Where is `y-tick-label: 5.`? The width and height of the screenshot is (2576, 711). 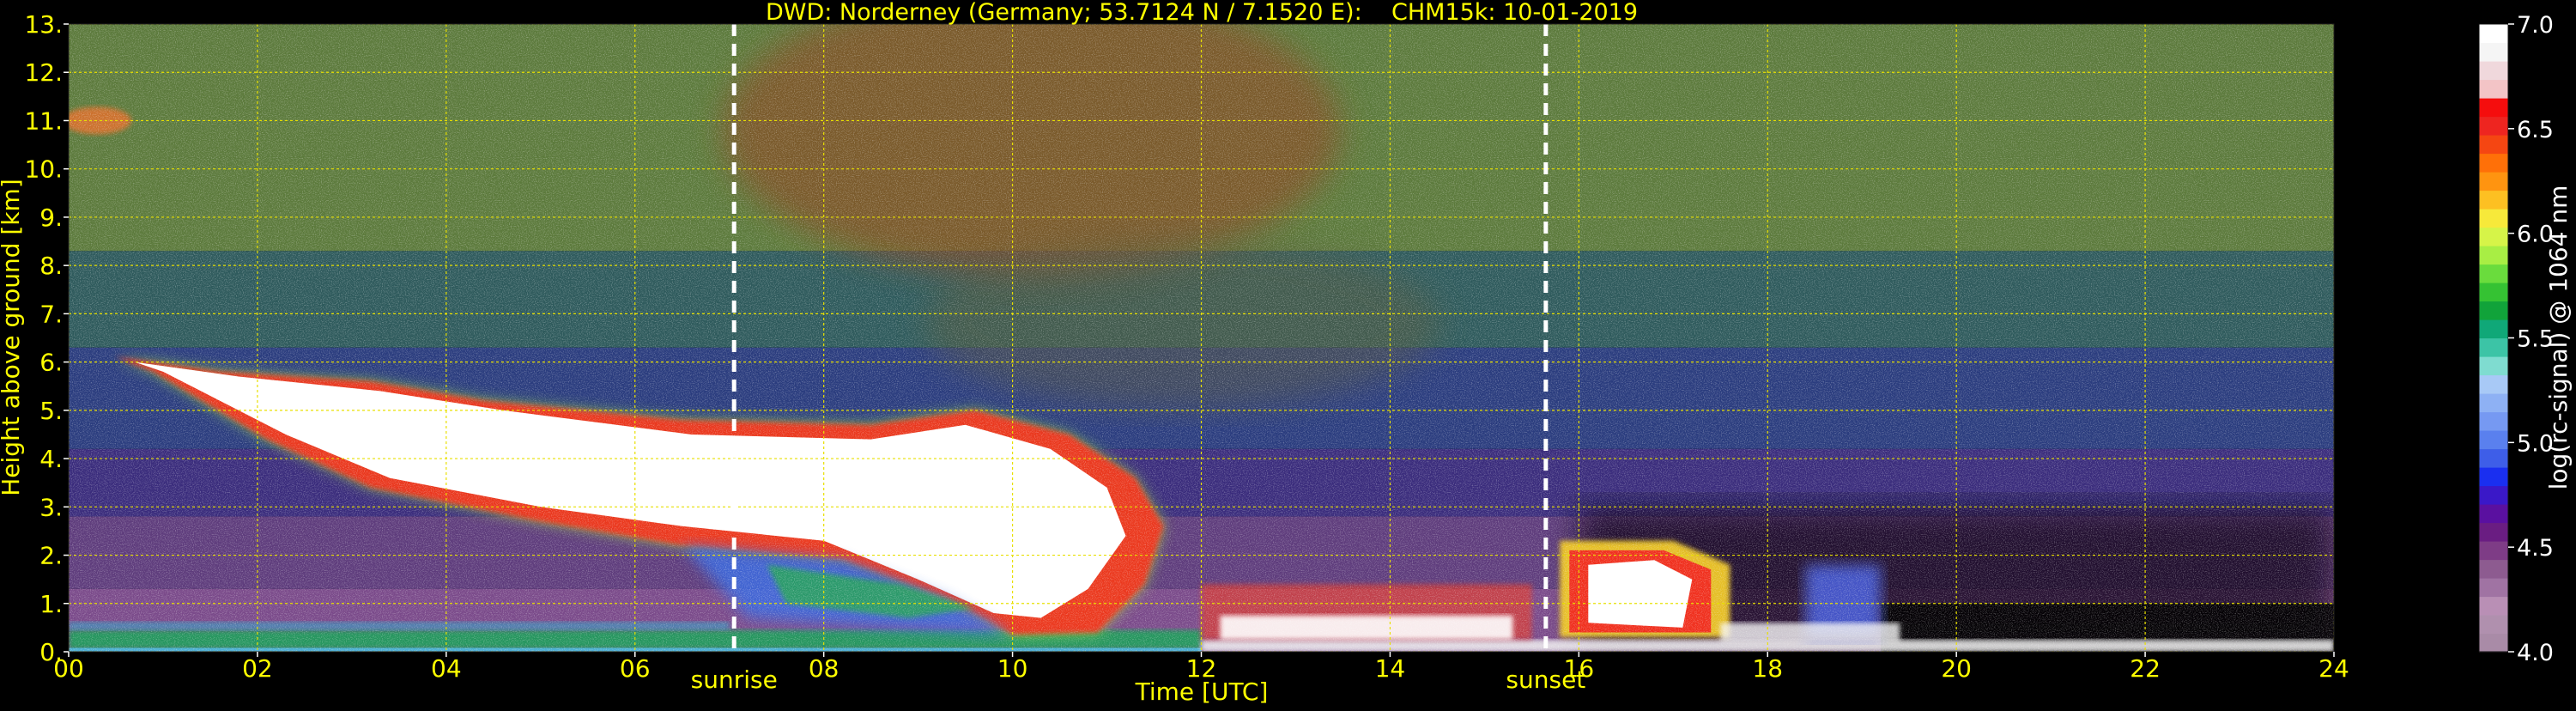 y-tick-label: 5. is located at coordinates (51, 411).